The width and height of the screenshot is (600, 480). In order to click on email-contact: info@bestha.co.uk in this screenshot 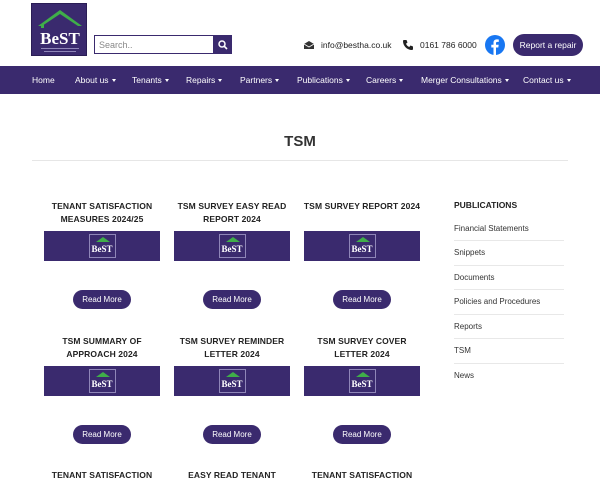, I will do `click(347, 45)`.